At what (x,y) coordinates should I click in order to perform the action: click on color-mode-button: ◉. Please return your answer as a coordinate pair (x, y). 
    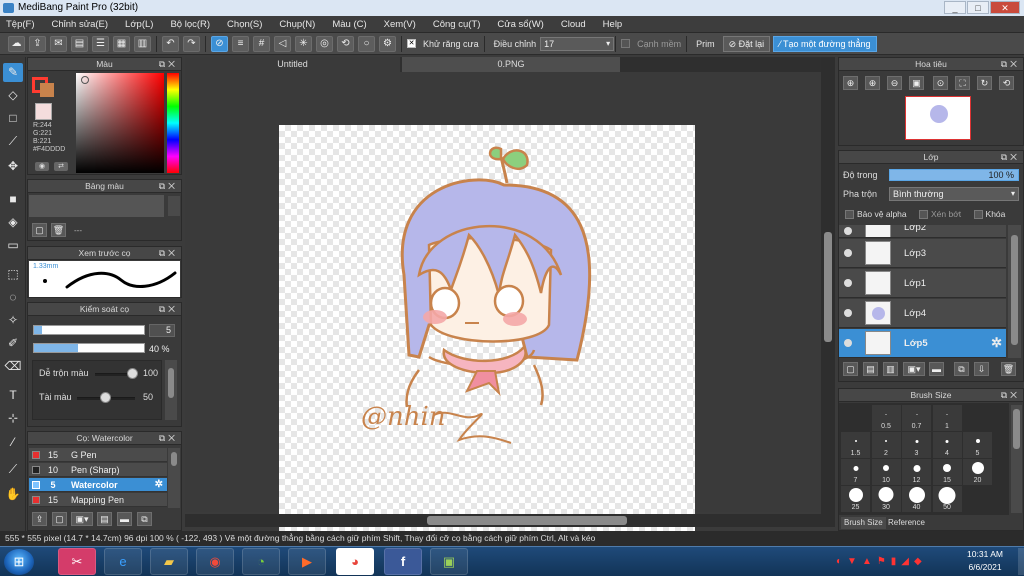
    Looking at the image, I should click on (42, 166).